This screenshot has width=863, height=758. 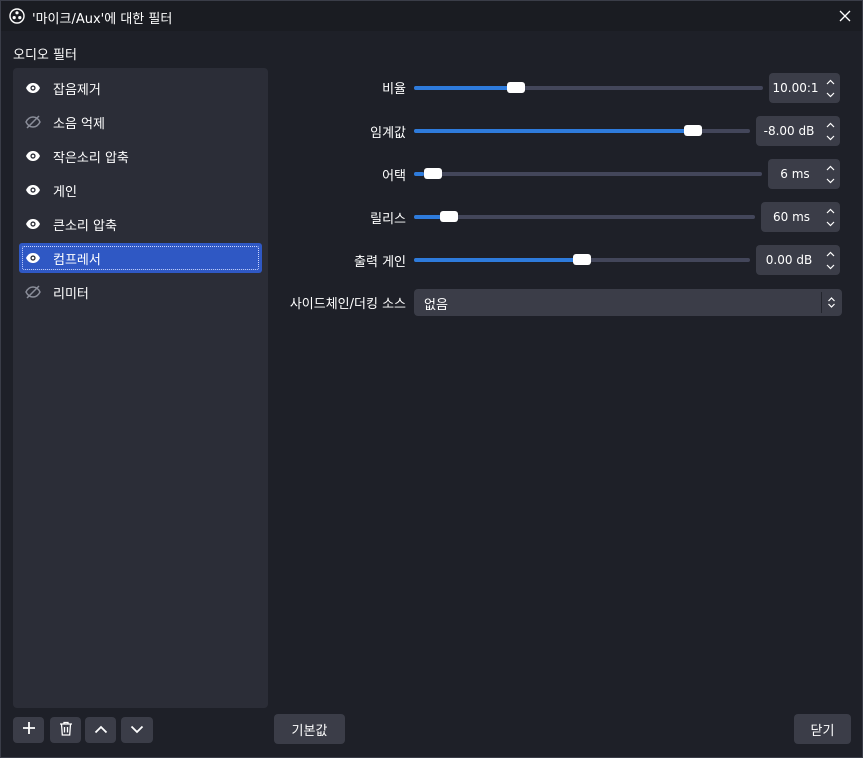 What do you see at coordinates (789, 260) in the screenshot?
I see `output-gain-value: 0.00 dB` at bounding box center [789, 260].